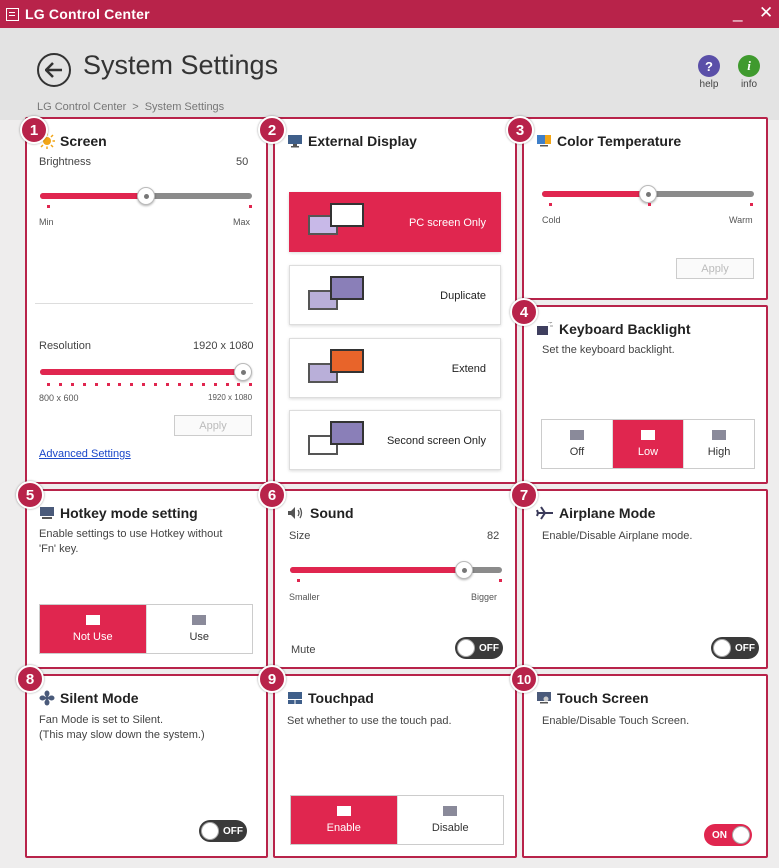 This screenshot has height=868, width=779. I want to click on close-button: ✕, so click(766, 13).